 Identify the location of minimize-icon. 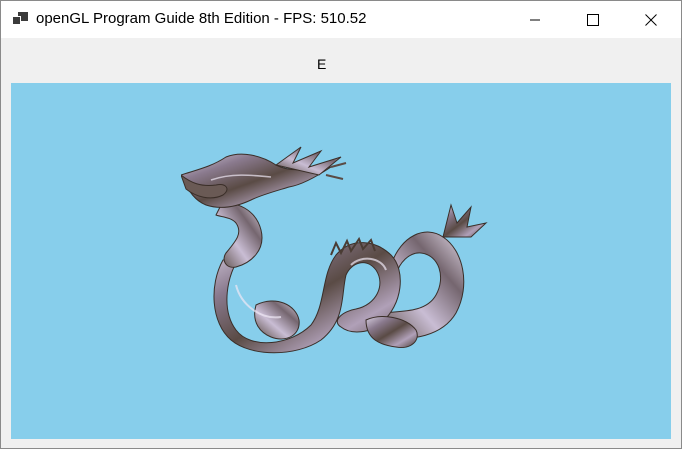
(535, 19).